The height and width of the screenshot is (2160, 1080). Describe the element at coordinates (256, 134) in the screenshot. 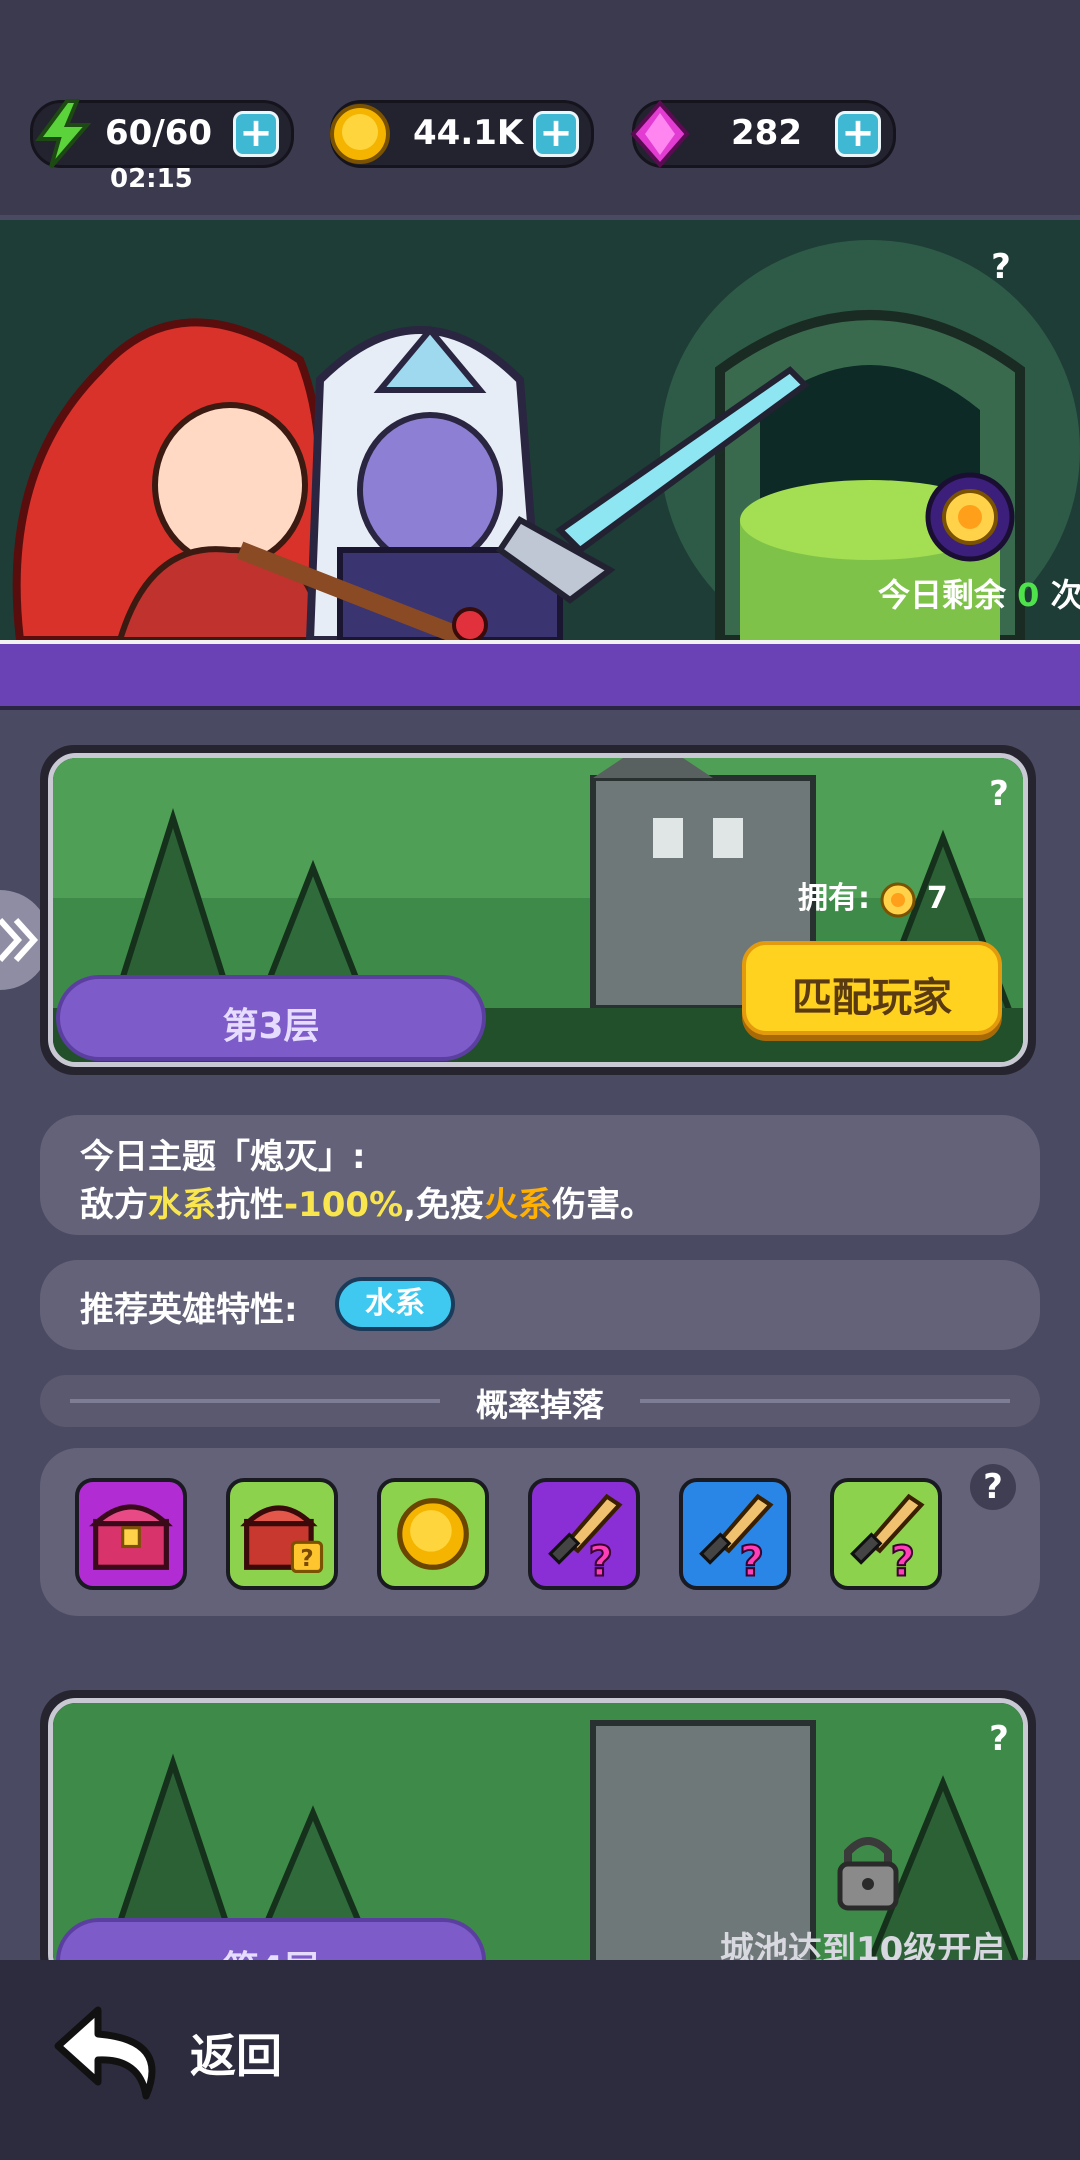

I see `add-energy-button: +` at that location.